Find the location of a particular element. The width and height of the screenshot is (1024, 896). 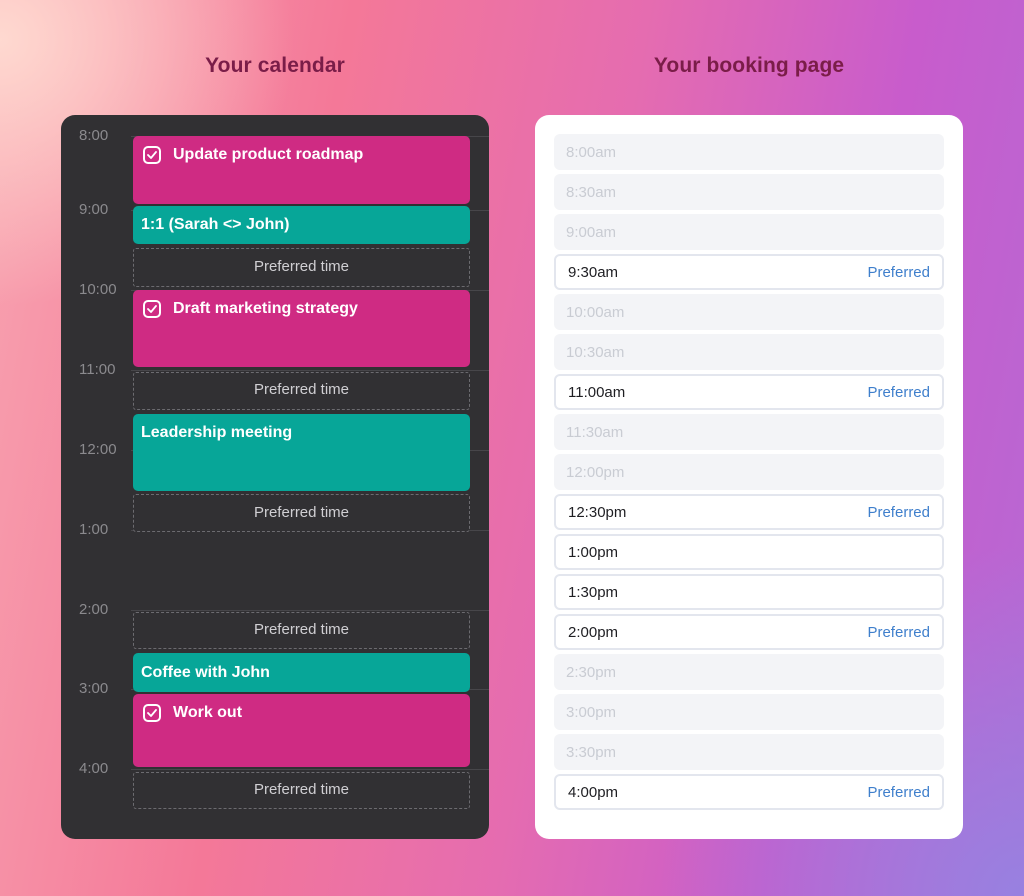

time-slot-unavailable: 3:30pm is located at coordinates (749, 752).